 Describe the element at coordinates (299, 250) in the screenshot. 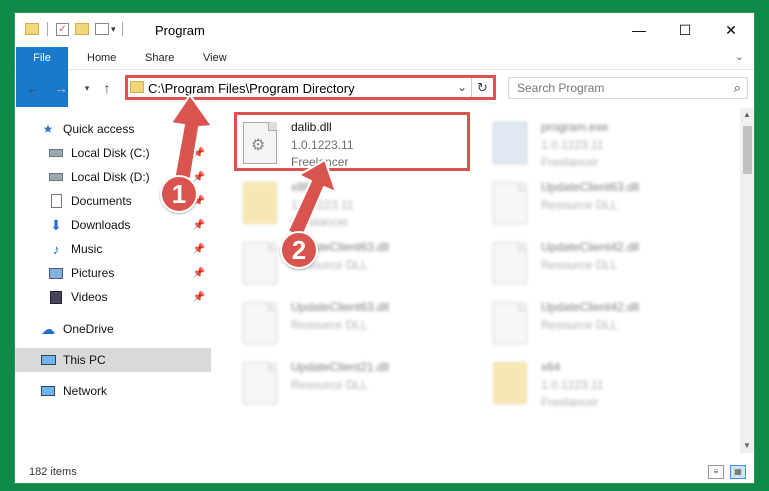

I see `step-2-badge: 2` at that location.